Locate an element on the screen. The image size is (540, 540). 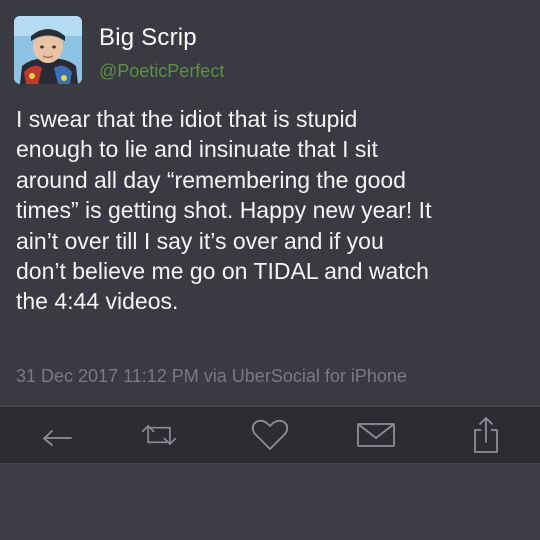
action-bar is located at coordinates (270, 435).